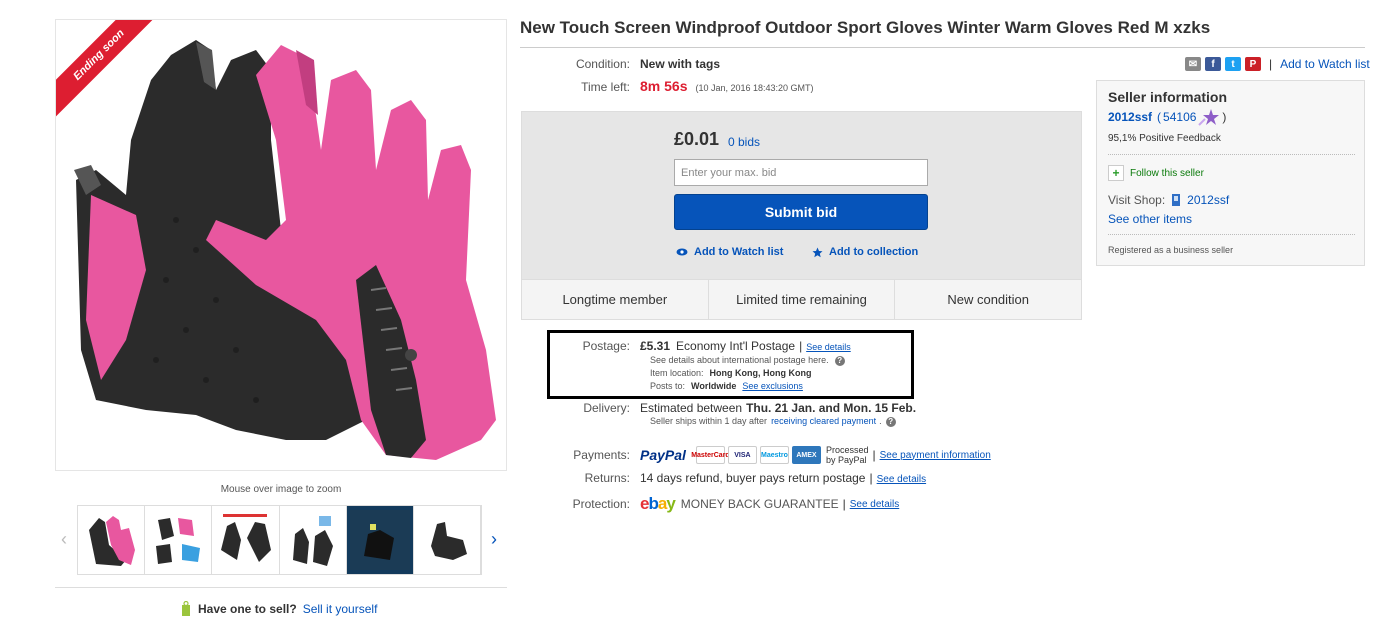  What do you see at coordinates (846, 460) in the screenshot?
I see `by-paypal-text: by PayPal` at bounding box center [846, 460].